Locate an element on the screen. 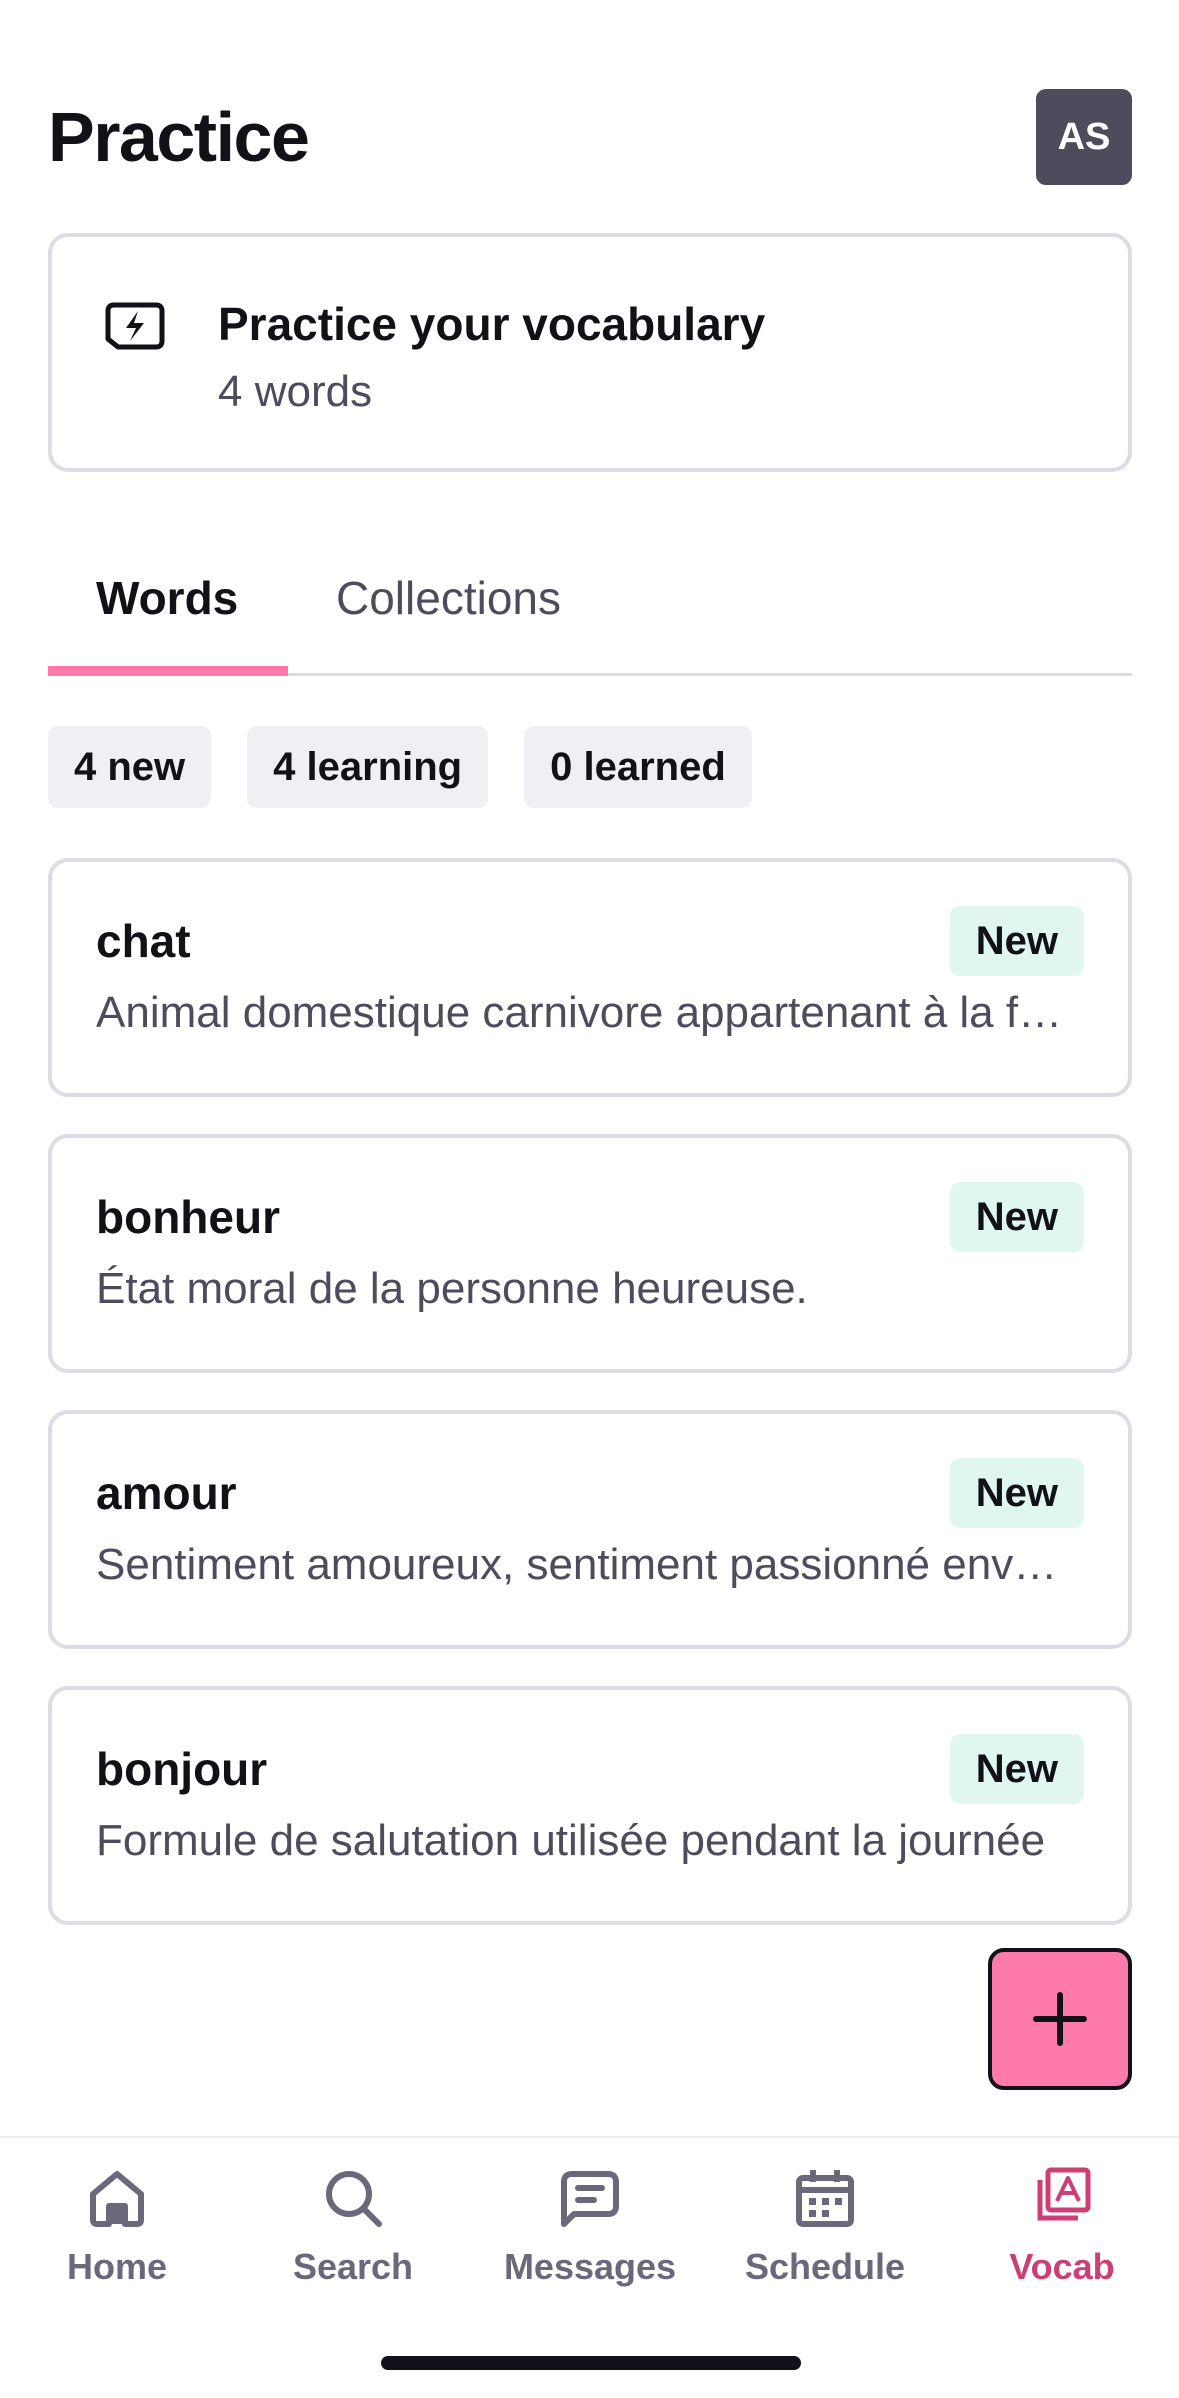  add-word-button is located at coordinates (1060, 2019).